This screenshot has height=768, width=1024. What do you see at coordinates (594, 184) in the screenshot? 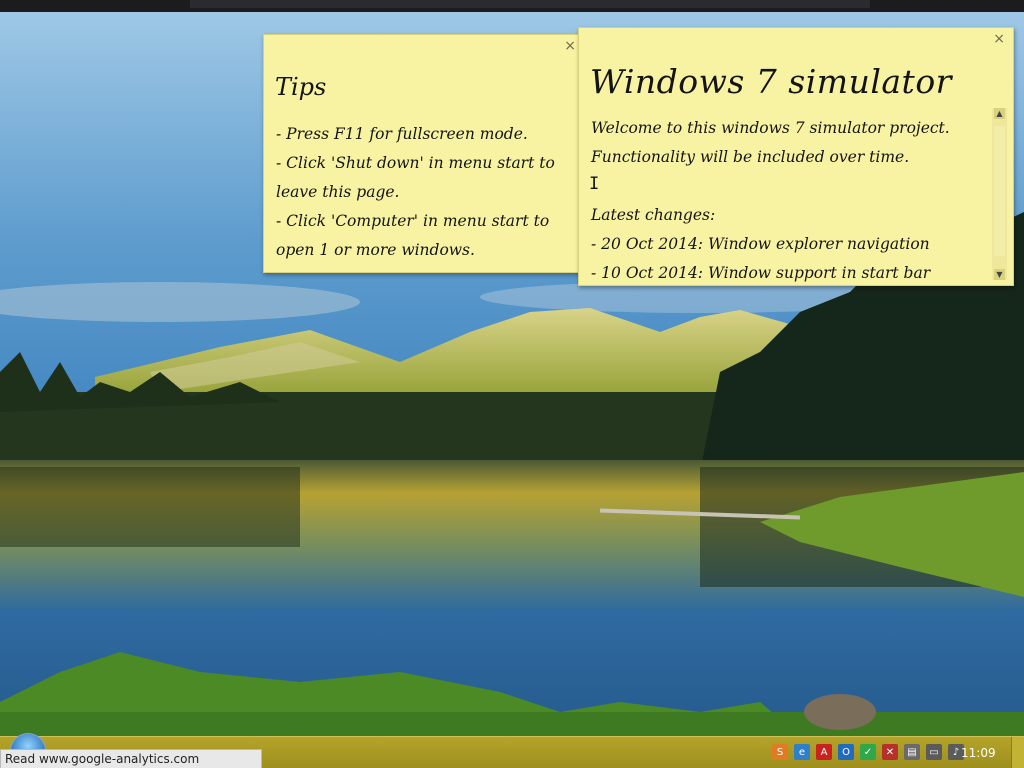
I see `text-cursor-icon: I` at bounding box center [594, 184].